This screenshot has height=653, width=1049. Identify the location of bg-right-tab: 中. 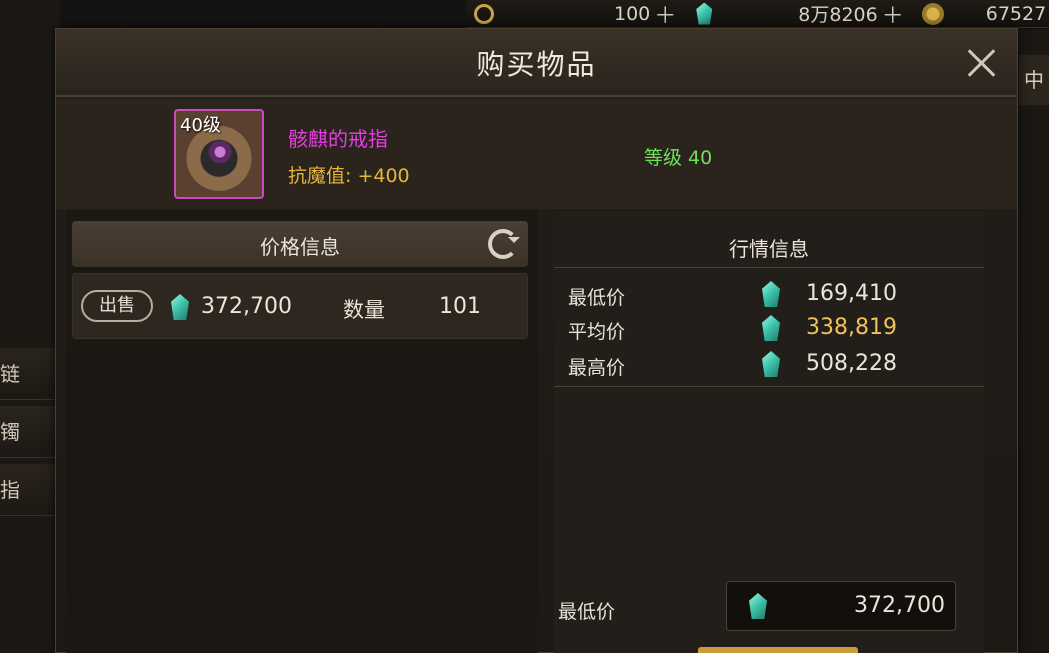
(1034, 80).